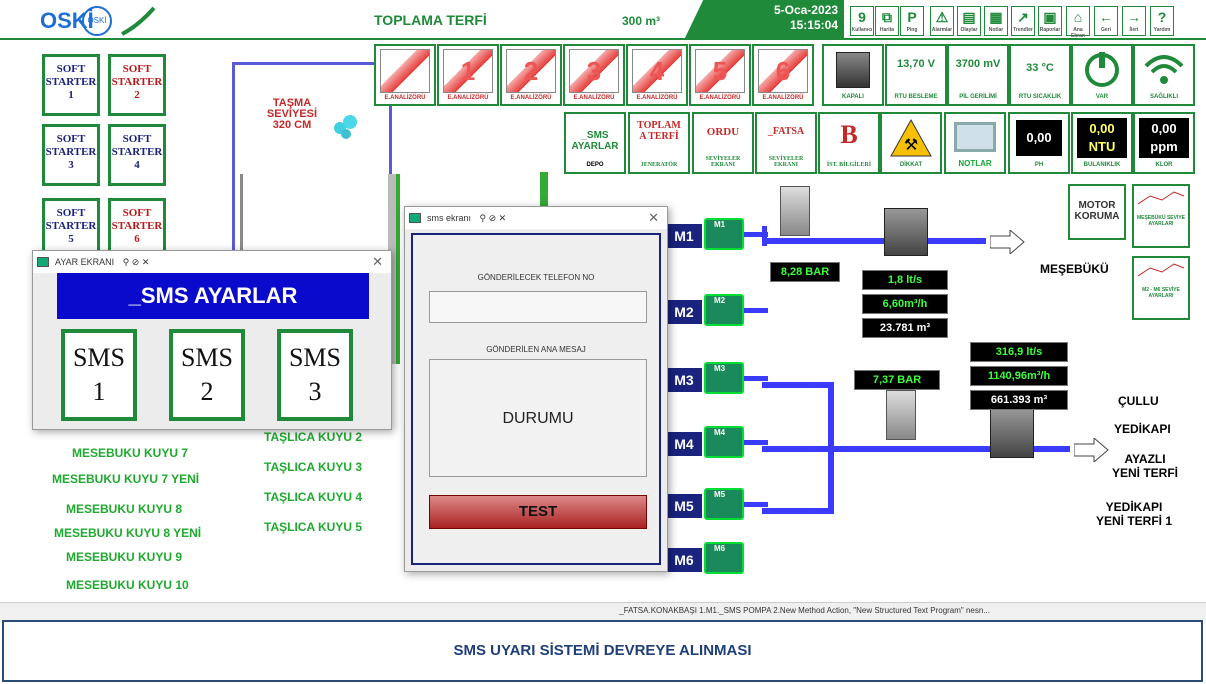  I want to click on nav-label: Yardım, so click(1162, 30).